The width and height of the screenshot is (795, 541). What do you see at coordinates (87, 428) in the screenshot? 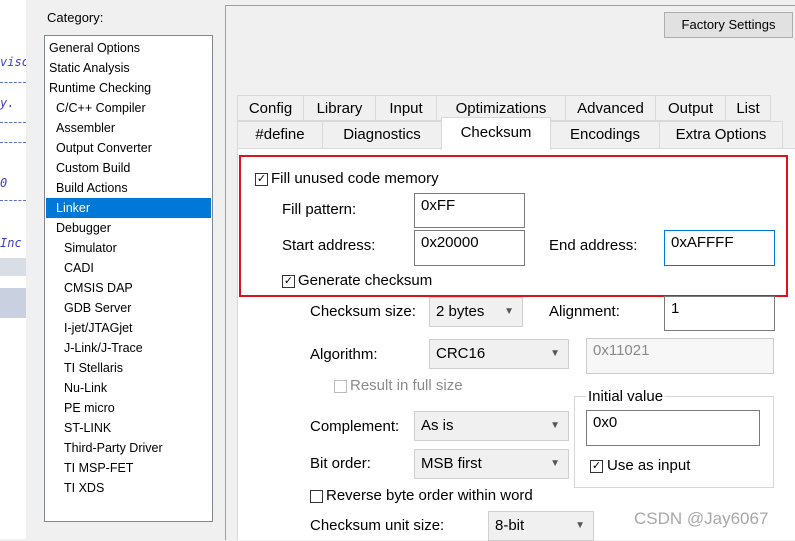
I see `category-item-st-link: ST-LINK` at bounding box center [87, 428].